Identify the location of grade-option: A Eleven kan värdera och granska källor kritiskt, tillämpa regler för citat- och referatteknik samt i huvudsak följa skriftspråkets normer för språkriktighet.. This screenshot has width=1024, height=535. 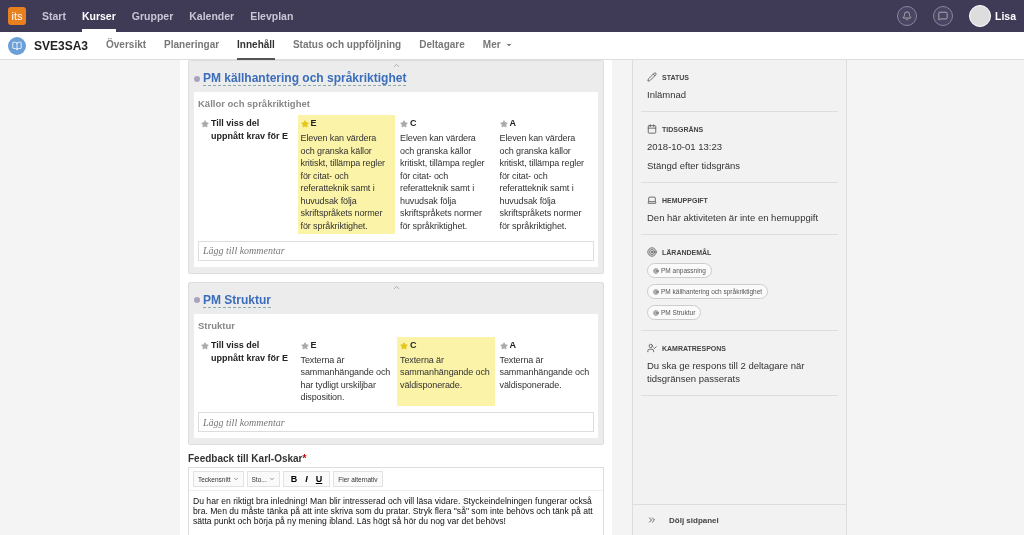
(545, 174).